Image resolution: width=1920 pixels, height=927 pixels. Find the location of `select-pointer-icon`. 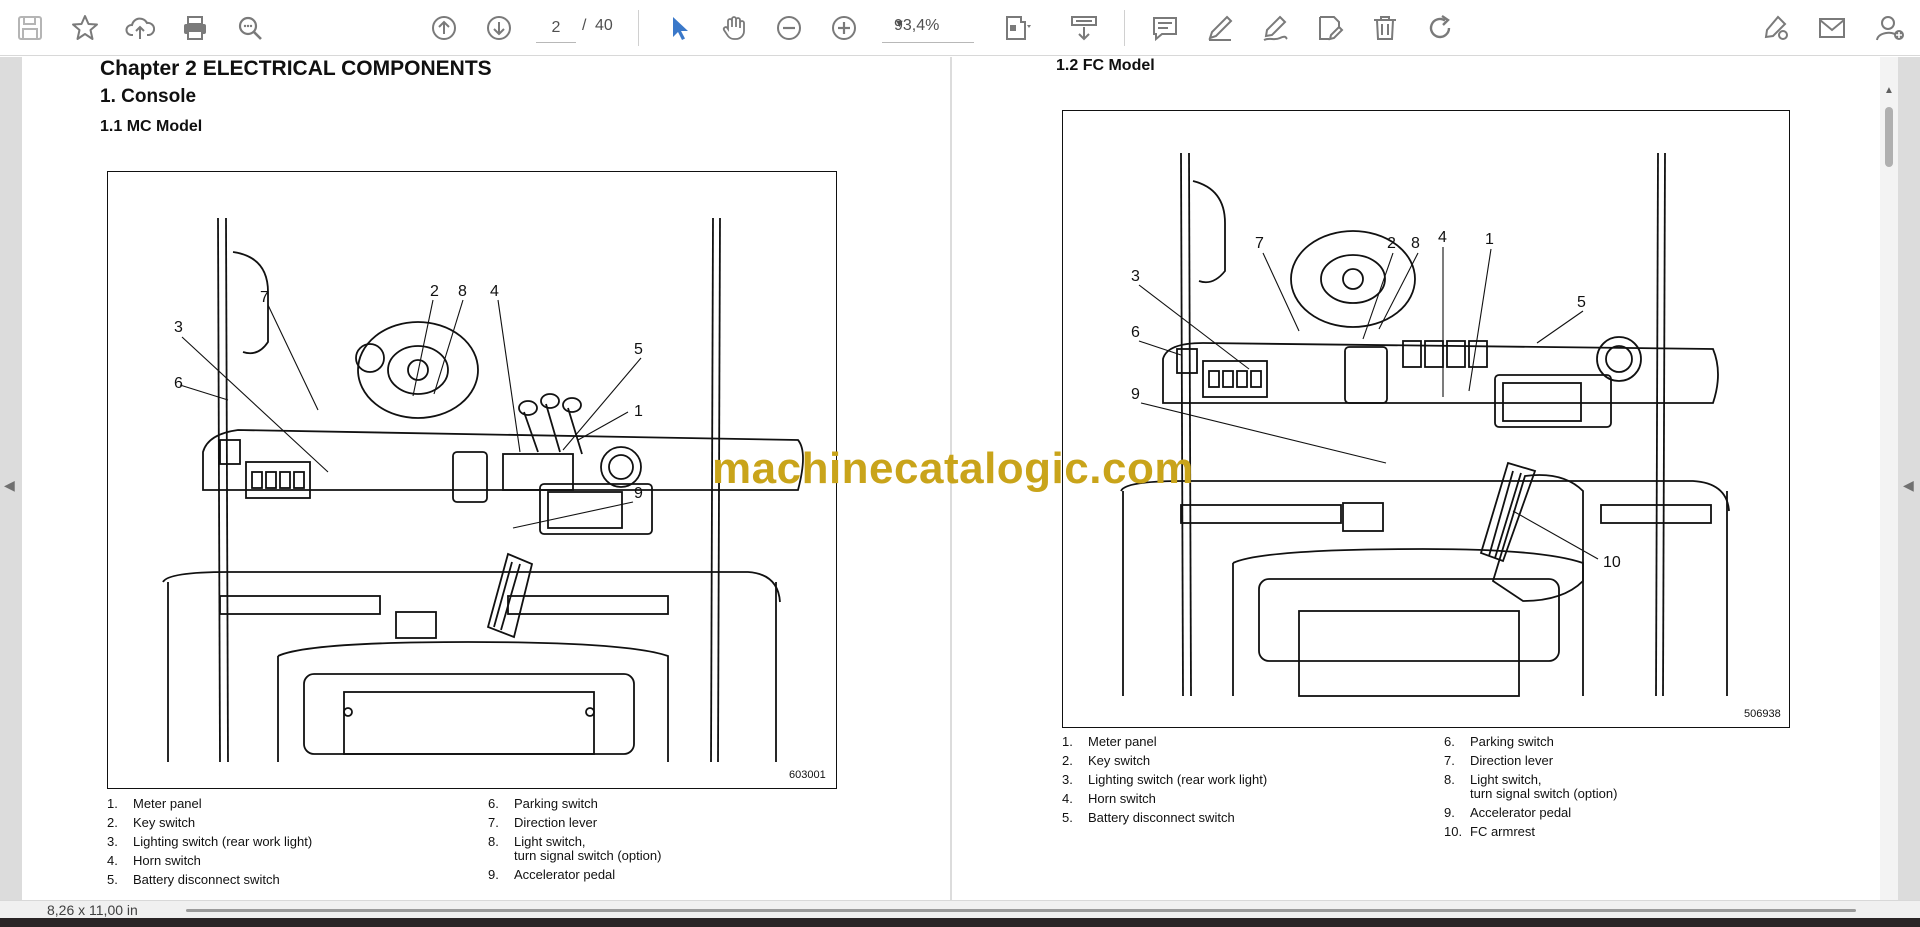

select-pointer-icon is located at coordinates (679, 28).